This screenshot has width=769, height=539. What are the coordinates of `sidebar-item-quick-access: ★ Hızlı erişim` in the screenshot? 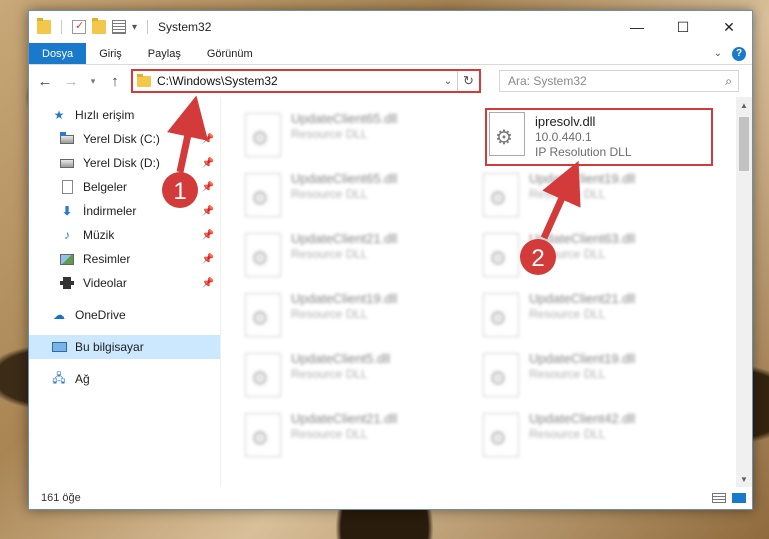 It's located at (124, 115).